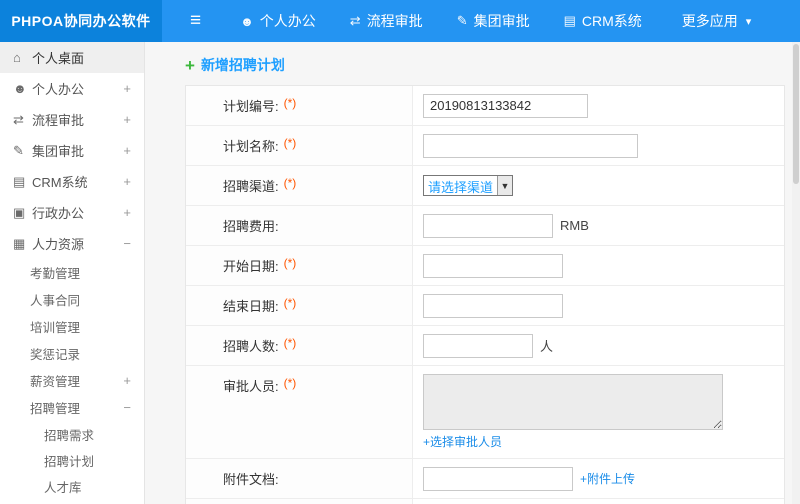 The image size is (800, 504). What do you see at coordinates (251, 106) in the screenshot?
I see `field-label-text: 计划编号:` at bounding box center [251, 106].